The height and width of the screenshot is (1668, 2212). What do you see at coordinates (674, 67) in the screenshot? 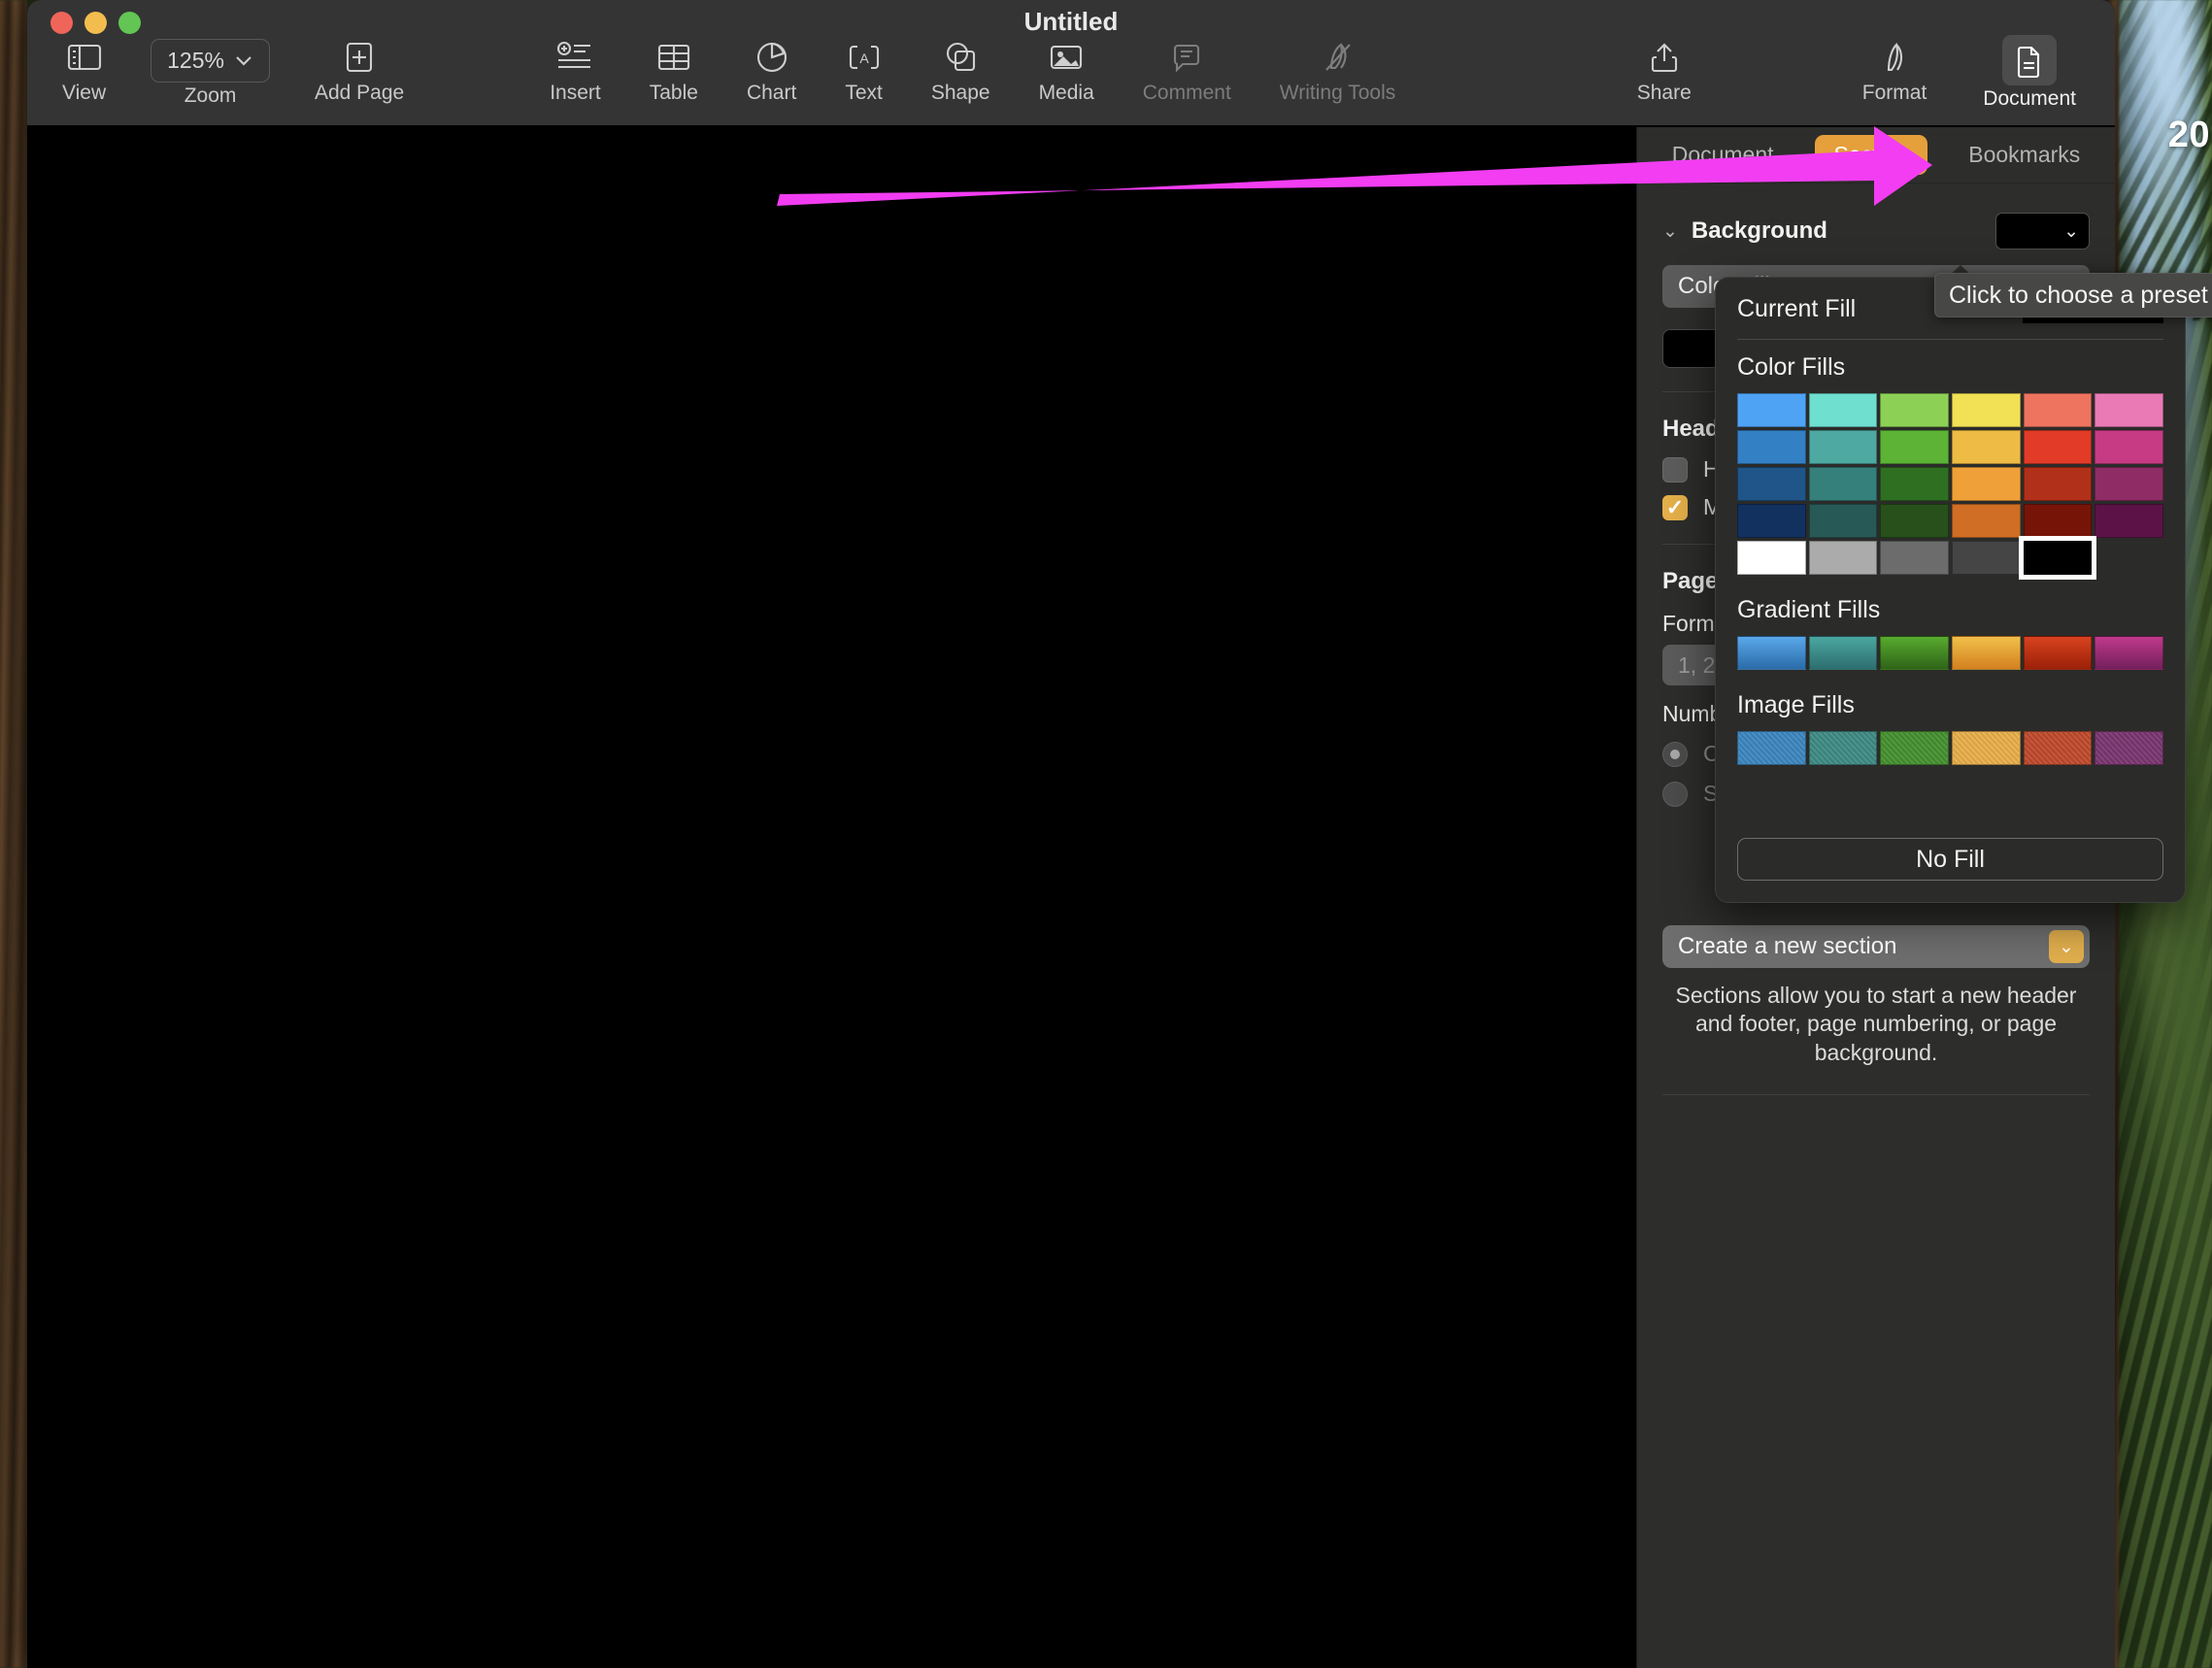
I see `toolbar-table-button: Table` at bounding box center [674, 67].